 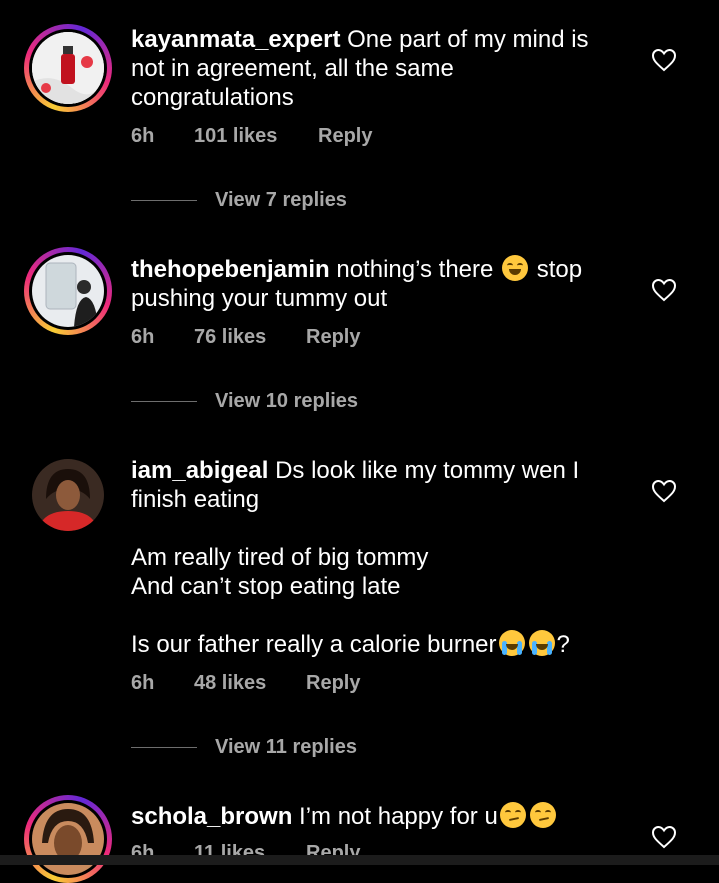 What do you see at coordinates (281, 200) in the screenshot?
I see `view-replies-label: View 7 replies` at bounding box center [281, 200].